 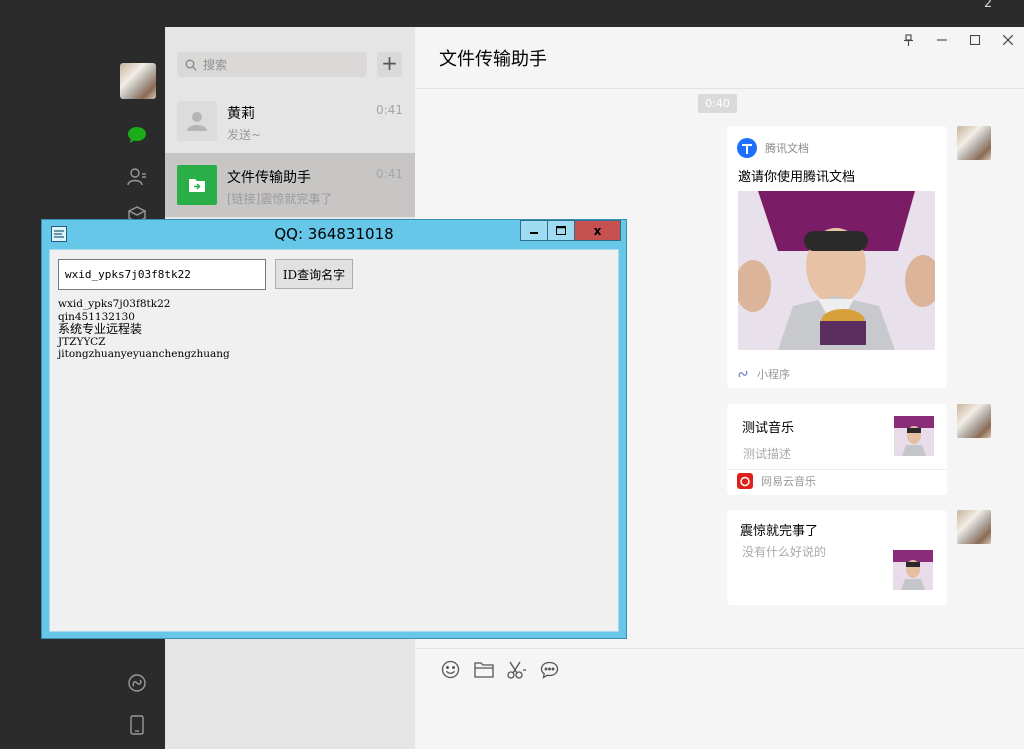 What do you see at coordinates (914, 436) in the screenshot?
I see `music-thumbnail` at bounding box center [914, 436].